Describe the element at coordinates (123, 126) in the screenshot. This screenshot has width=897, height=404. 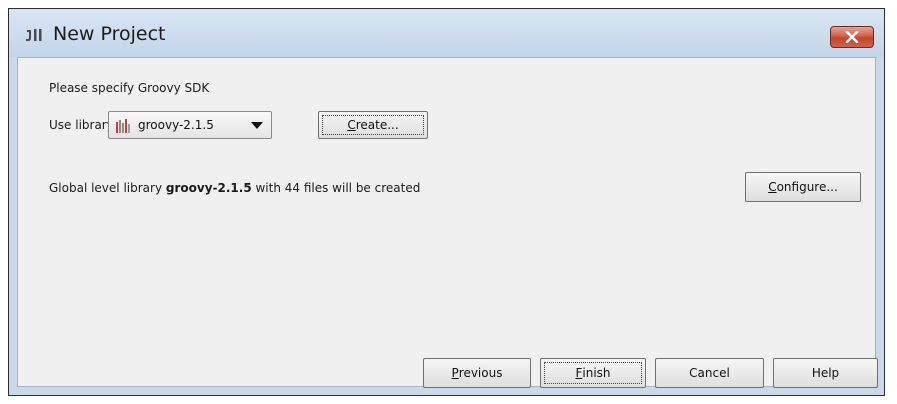
I see `library-icon` at that location.